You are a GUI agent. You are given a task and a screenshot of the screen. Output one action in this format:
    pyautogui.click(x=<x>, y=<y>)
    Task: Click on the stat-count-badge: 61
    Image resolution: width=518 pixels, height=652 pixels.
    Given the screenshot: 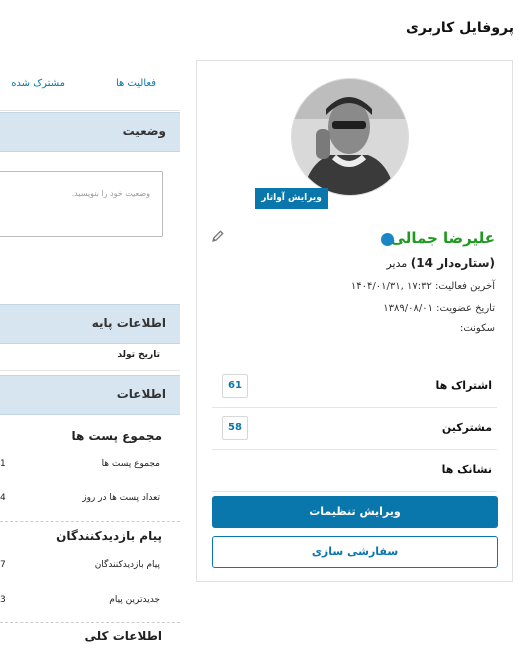 What is the action you would take?
    pyautogui.click(x=235, y=386)
    